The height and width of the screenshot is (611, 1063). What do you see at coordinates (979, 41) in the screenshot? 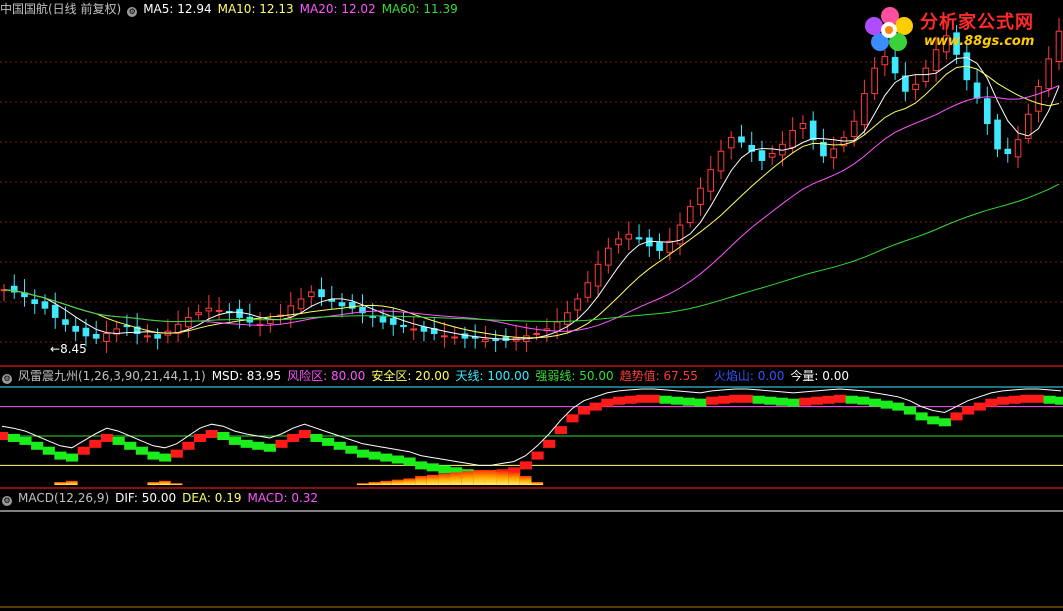
I see `logo-url: www.88gs.com` at bounding box center [979, 41].